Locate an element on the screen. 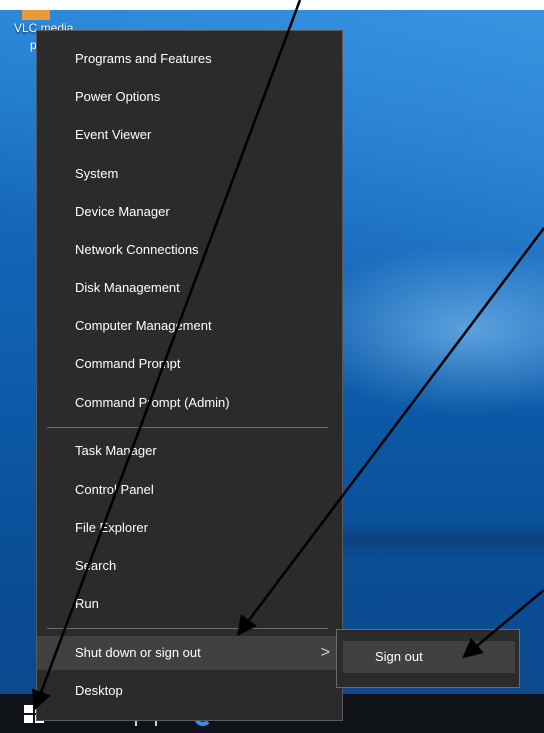 The width and height of the screenshot is (544, 733). menu-item-command-prompt: Command Prompt is located at coordinates (189, 364).